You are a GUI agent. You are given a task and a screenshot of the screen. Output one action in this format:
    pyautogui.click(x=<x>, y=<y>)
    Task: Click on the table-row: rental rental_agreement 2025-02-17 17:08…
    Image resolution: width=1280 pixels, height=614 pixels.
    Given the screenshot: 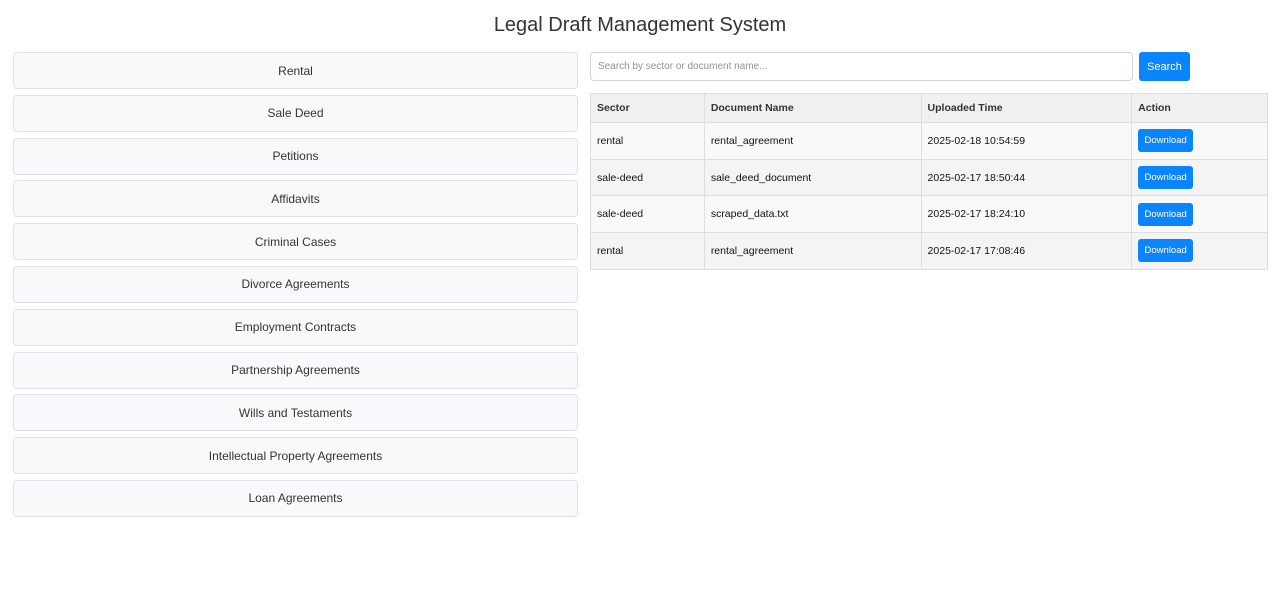 What is the action you would take?
    pyautogui.click(x=929, y=251)
    